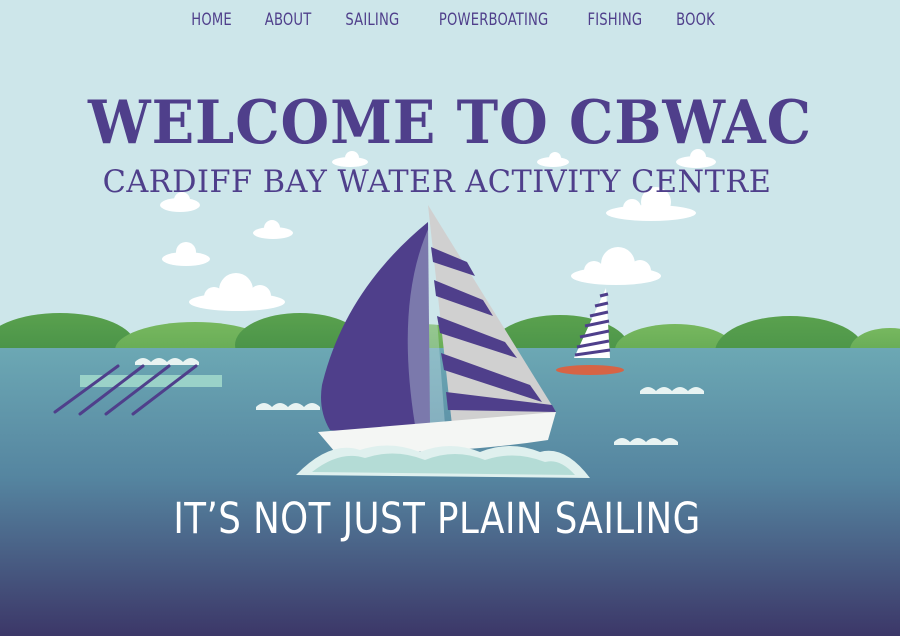 The height and width of the screenshot is (636, 900). Describe the element at coordinates (437, 519) in the screenshot. I see `tagline: IT’S NOT JUST PLAIN SAILING` at that location.